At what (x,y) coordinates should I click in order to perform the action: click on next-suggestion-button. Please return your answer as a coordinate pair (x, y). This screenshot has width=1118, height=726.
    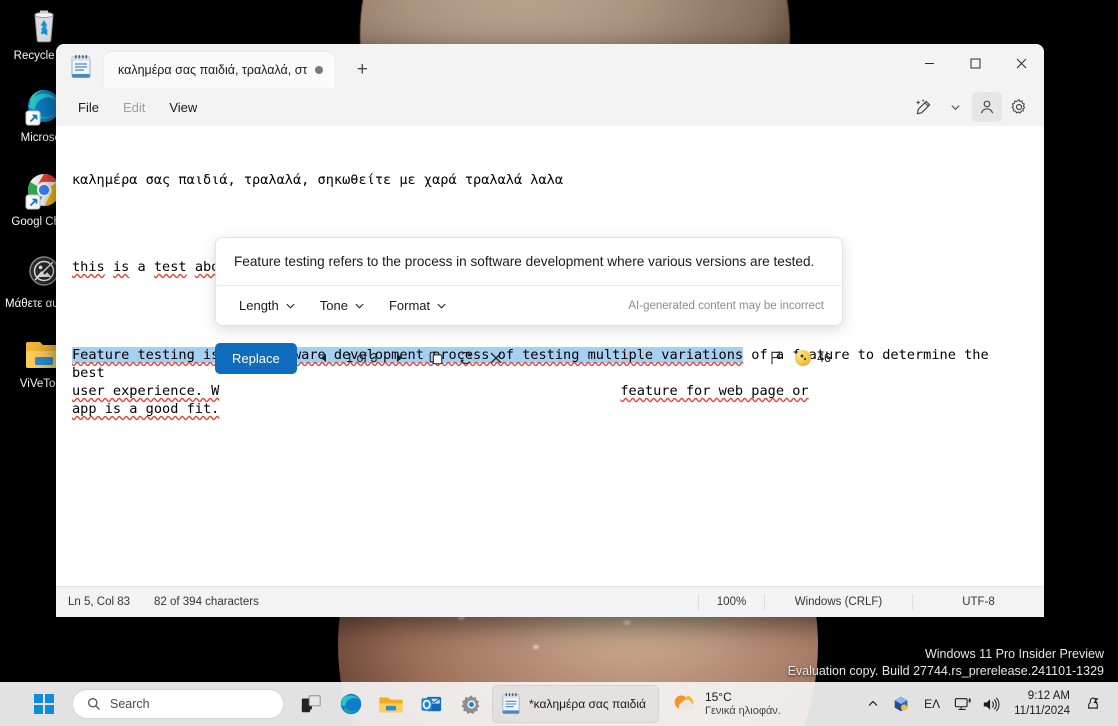
    Looking at the image, I should click on (400, 358).